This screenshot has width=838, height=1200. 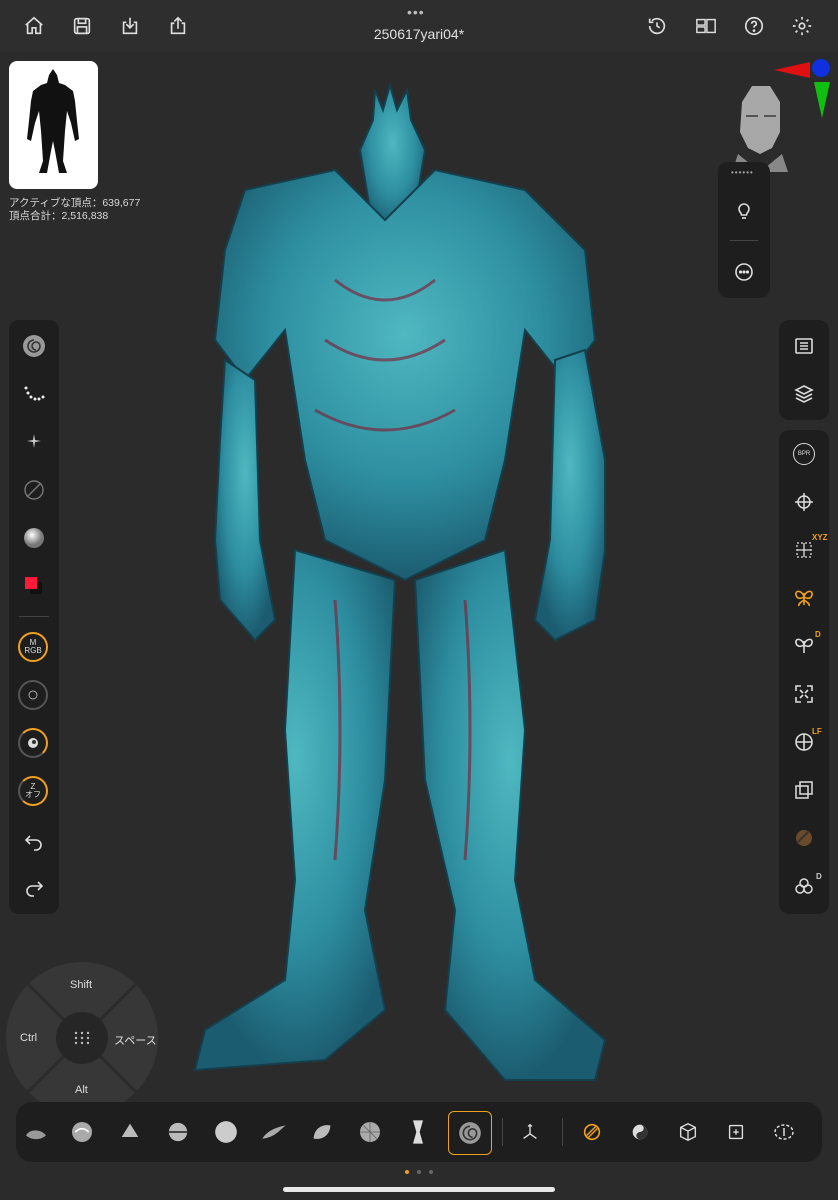 What do you see at coordinates (34, 538) in the screenshot?
I see `material-sphere-icon` at bounding box center [34, 538].